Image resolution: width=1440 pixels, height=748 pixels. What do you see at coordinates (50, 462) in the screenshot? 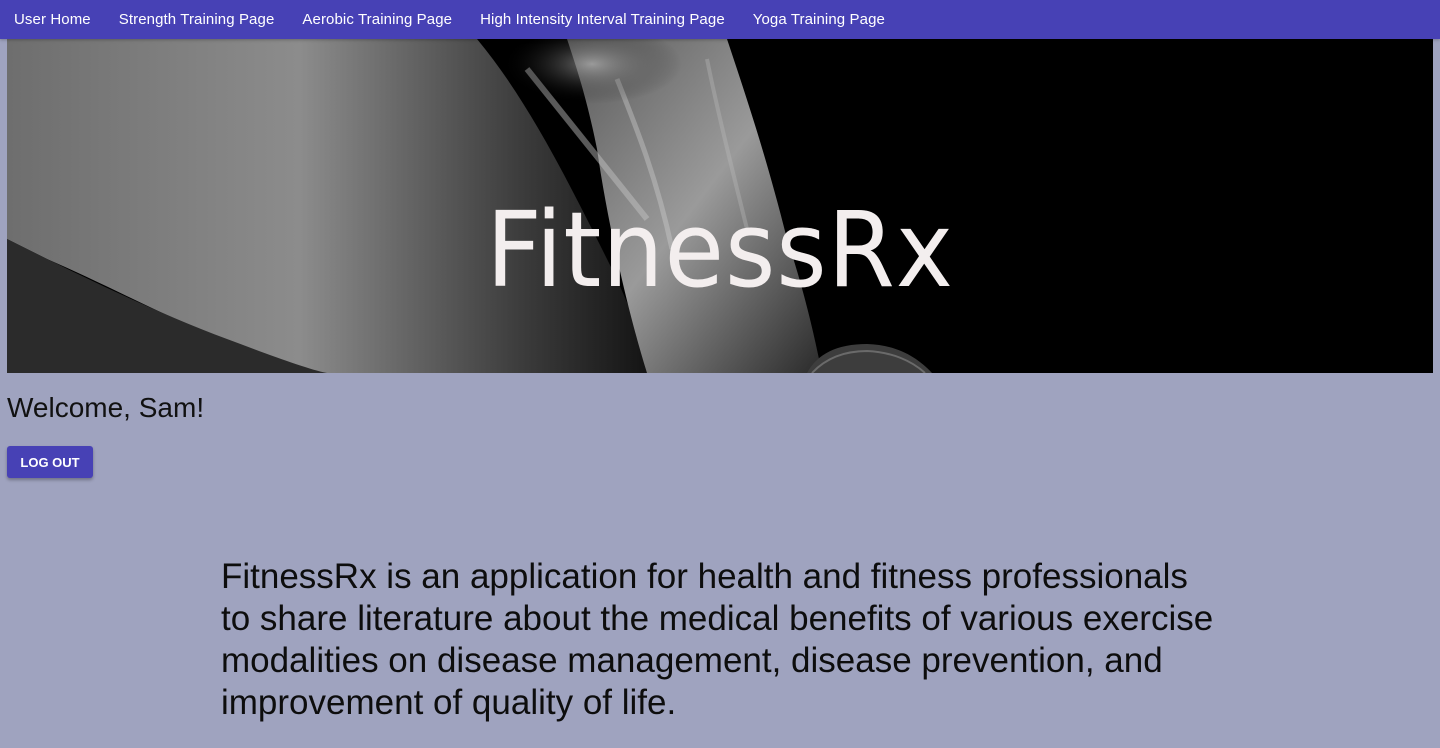
I see `logout-button: LOG OUT` at bounding box center [50, 462].